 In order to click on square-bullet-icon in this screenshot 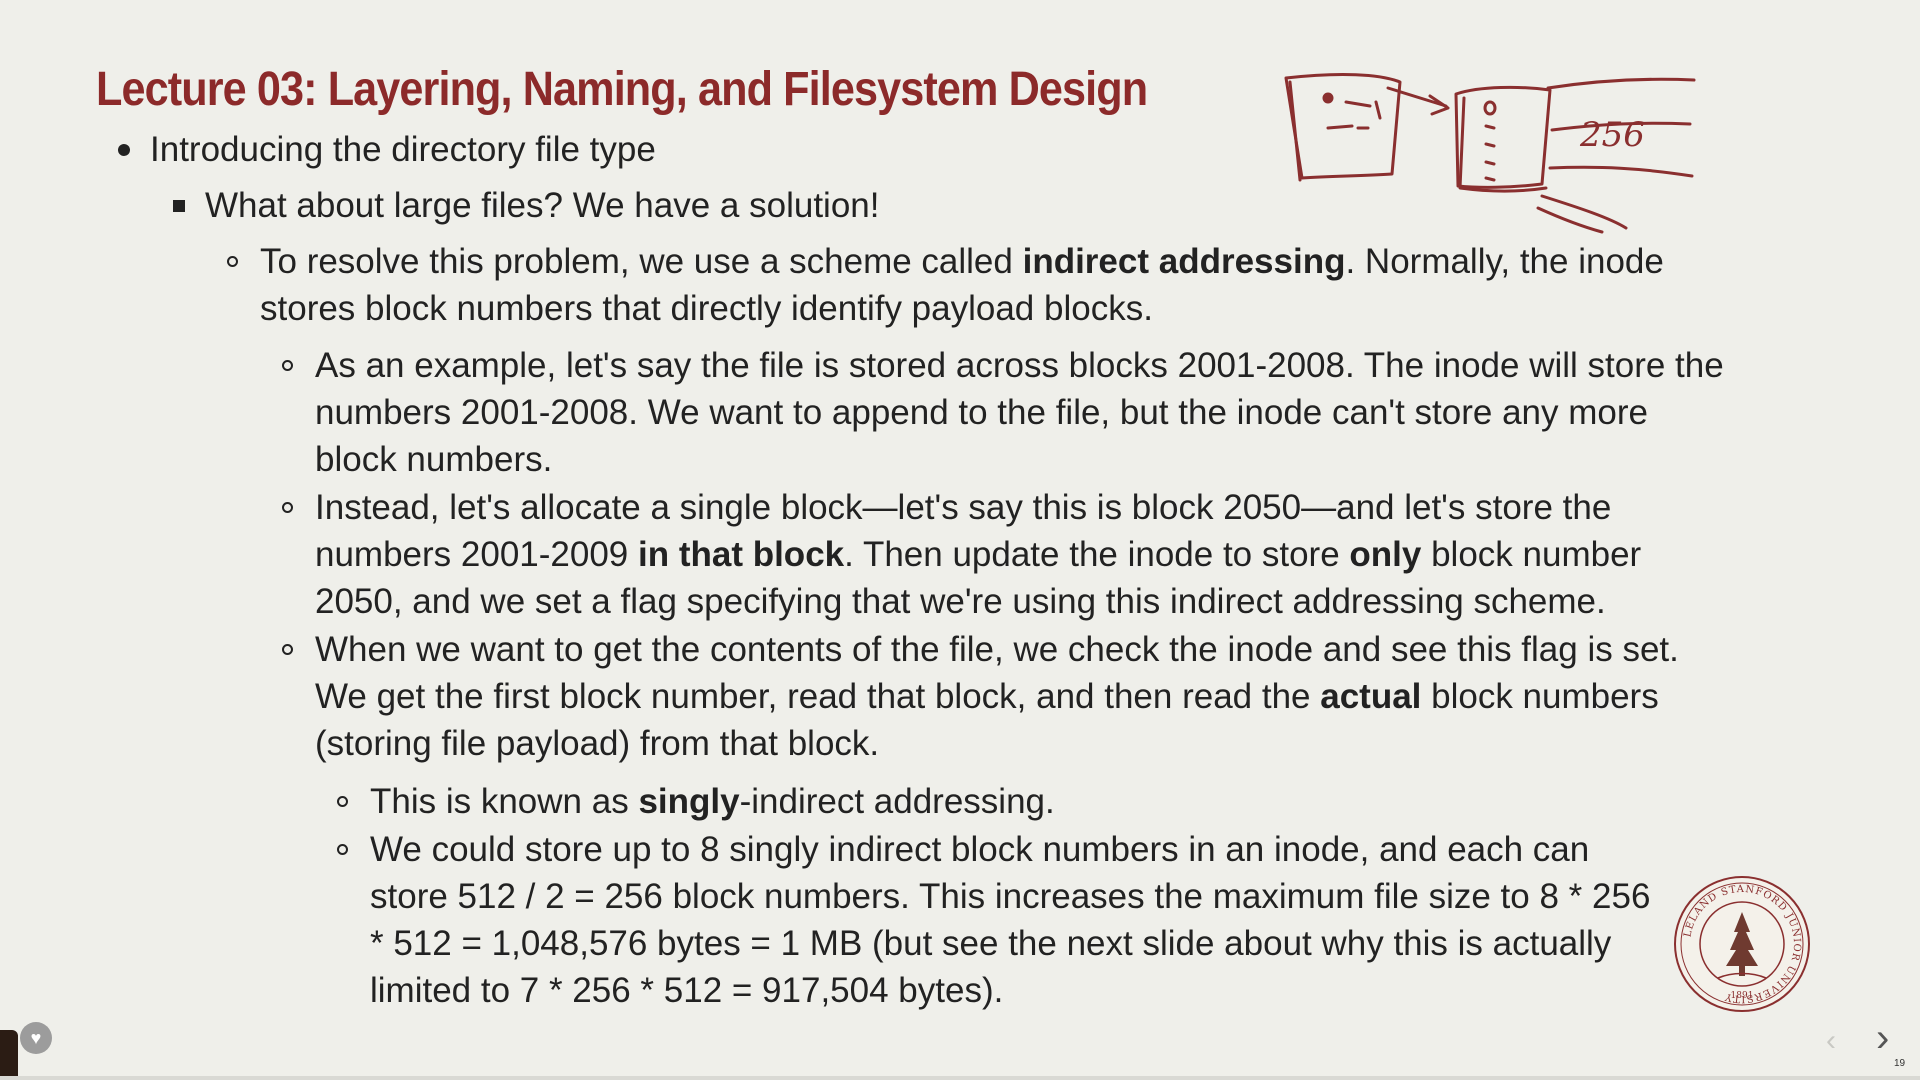, I will do `click(179, 206)`.